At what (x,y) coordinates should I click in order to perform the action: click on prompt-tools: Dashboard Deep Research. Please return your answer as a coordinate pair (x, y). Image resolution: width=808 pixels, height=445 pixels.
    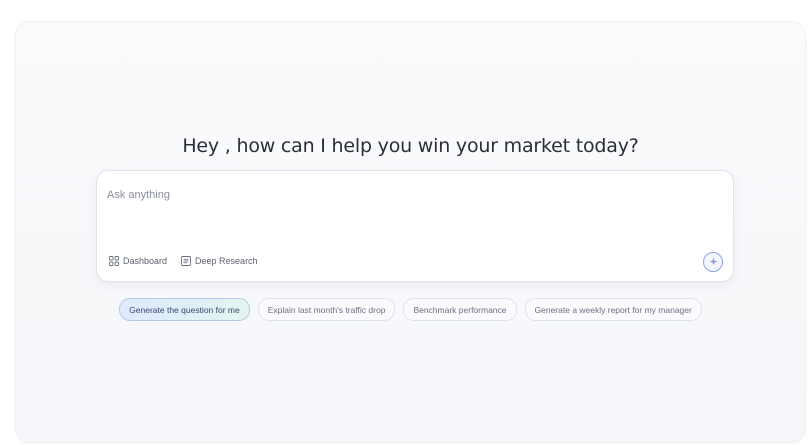
    Looking at the image, I should click on (183, 261).